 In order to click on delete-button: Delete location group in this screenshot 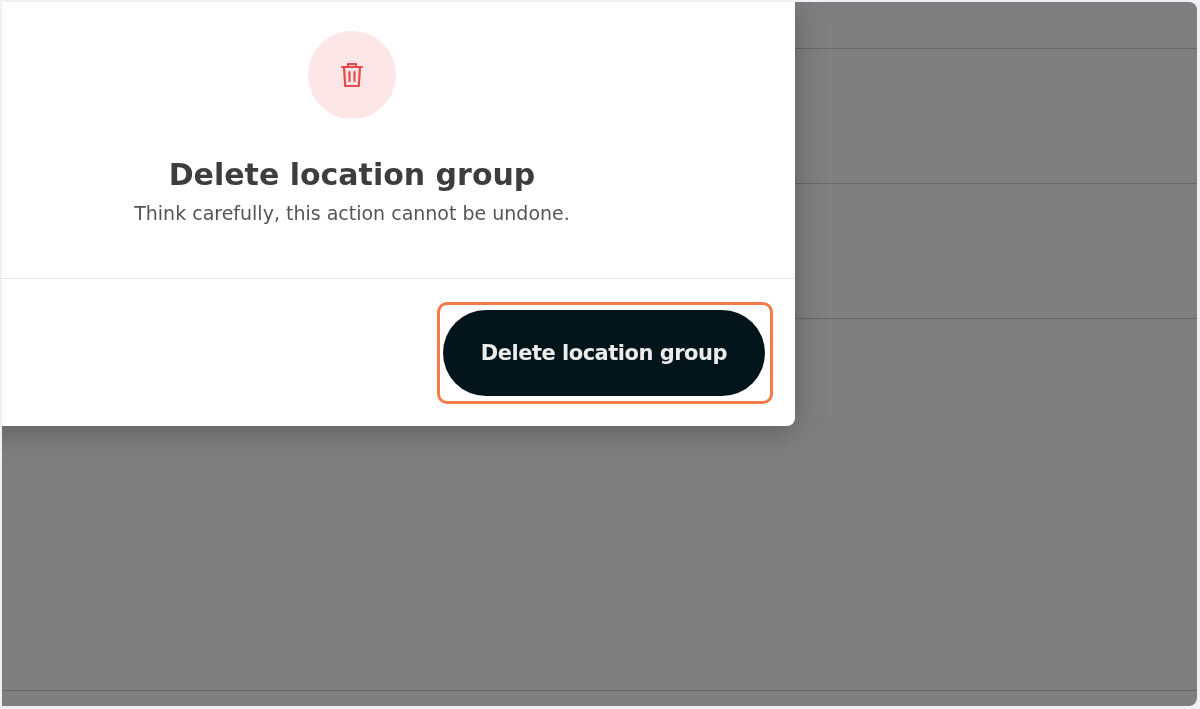, I will do `click(603, 352)`.